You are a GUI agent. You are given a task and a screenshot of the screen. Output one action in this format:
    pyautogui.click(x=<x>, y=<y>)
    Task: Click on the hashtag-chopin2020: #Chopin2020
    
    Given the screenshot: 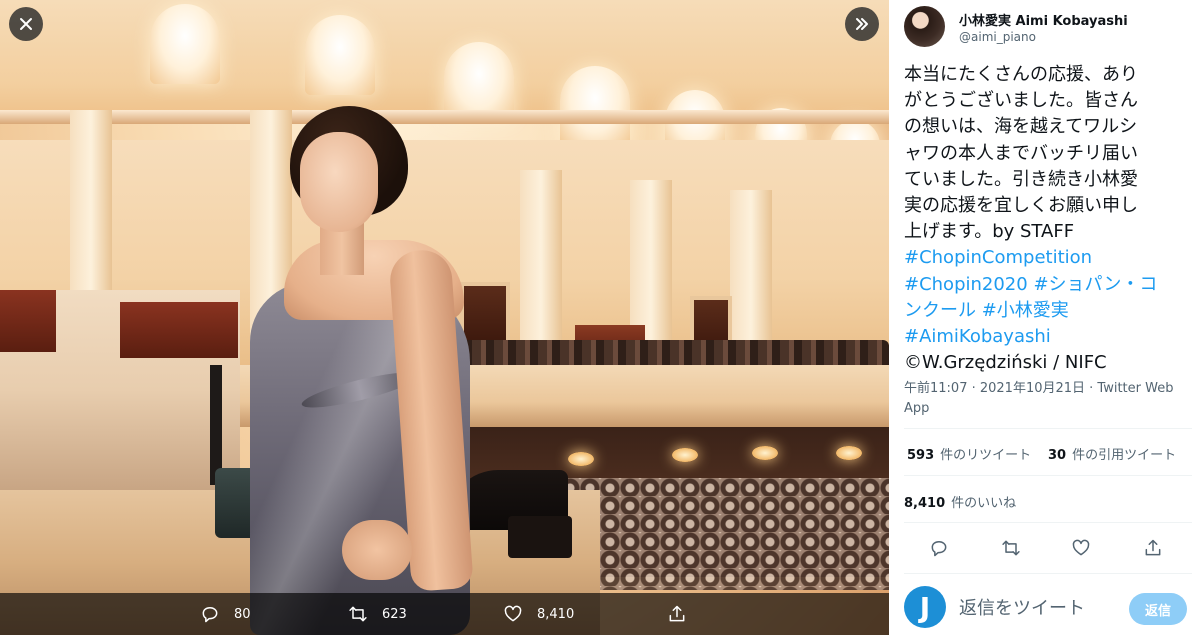 What is the action you would take?
    pyautogui.click(x=966, y=284)
    